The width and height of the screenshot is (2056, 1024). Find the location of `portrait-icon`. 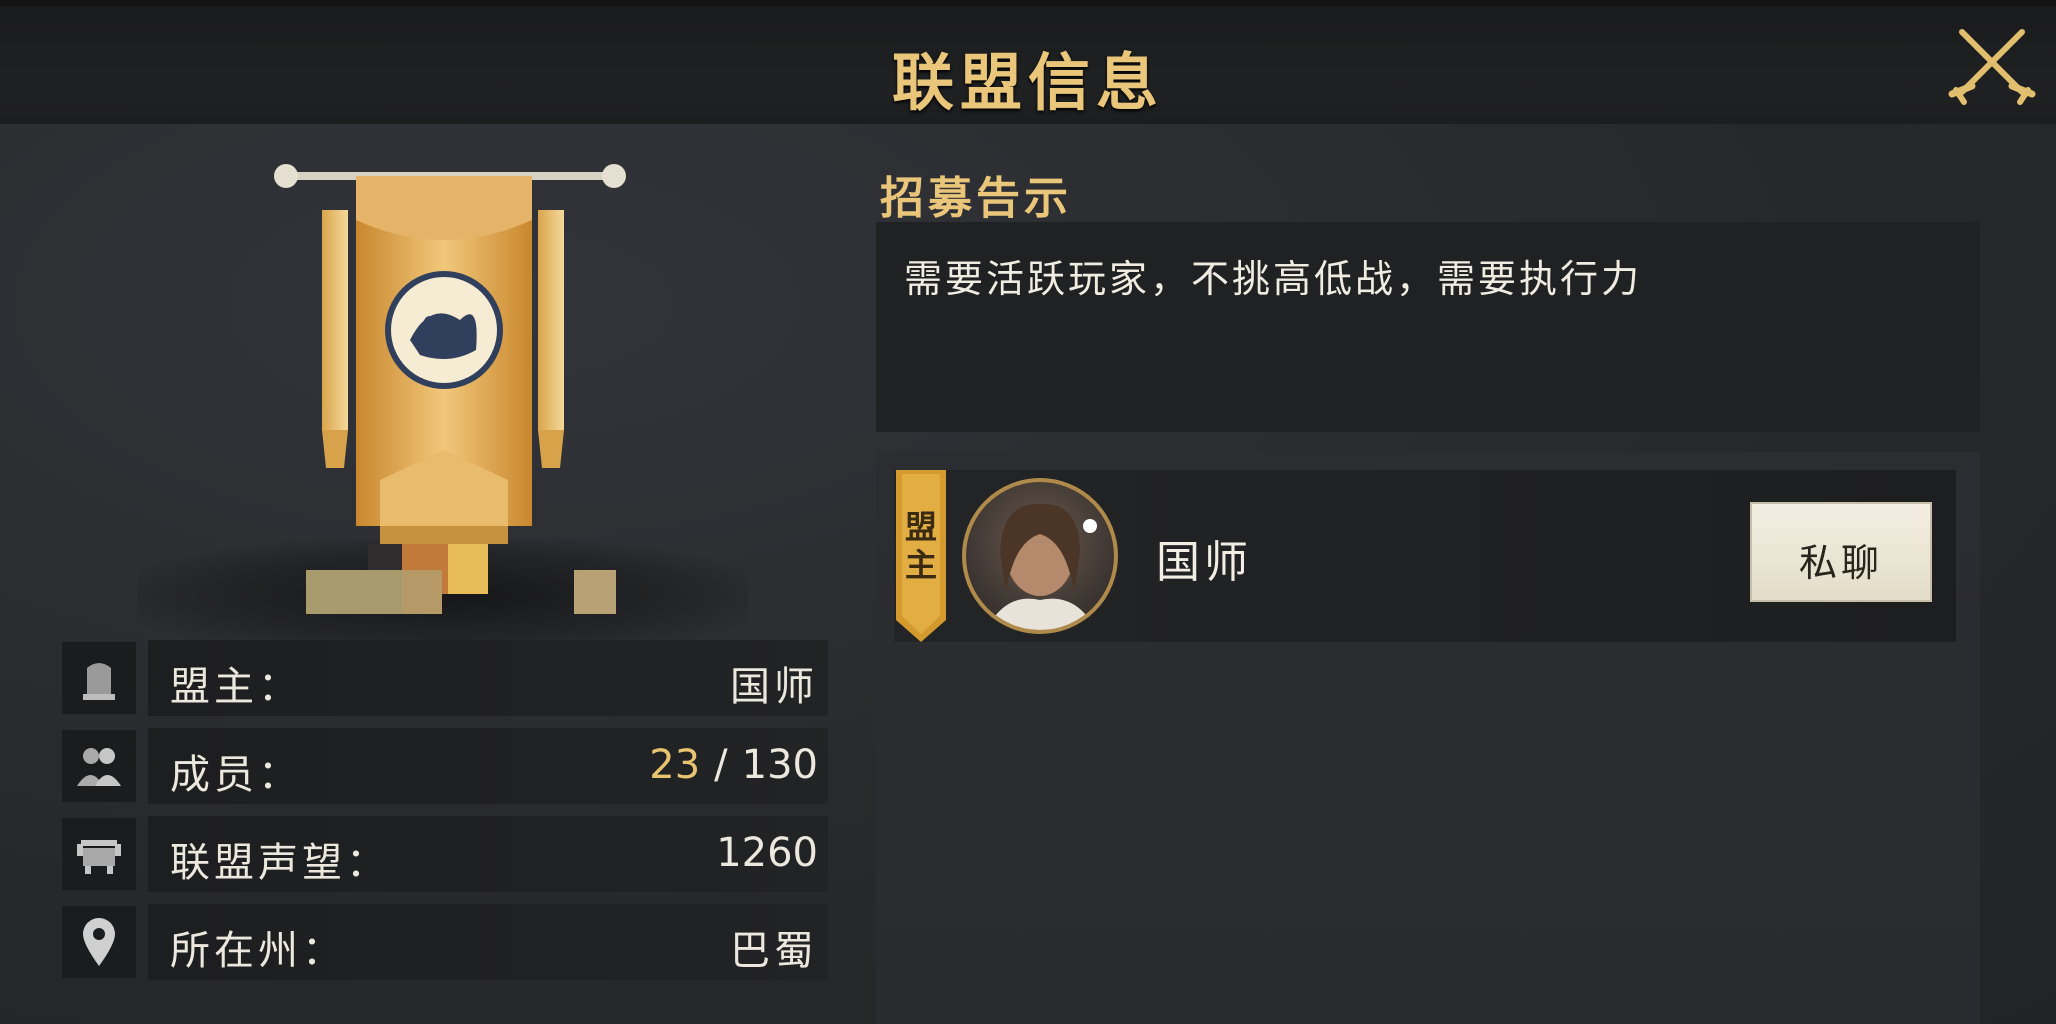

portrait-icon is located at coordinates (1041, 566).